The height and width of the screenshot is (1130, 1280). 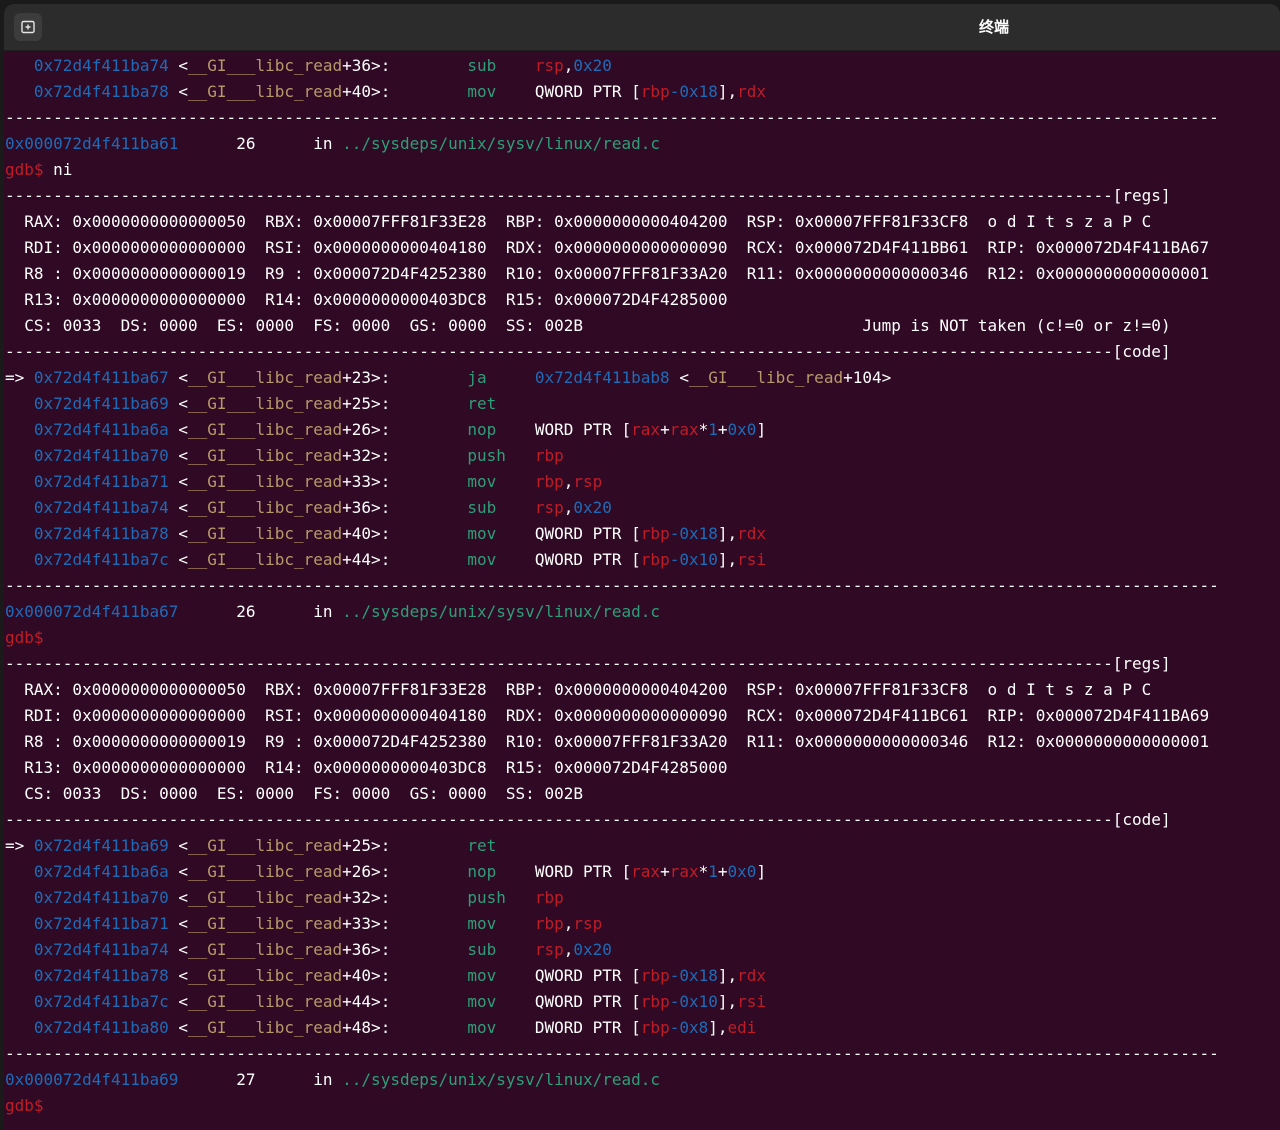 I want to click on terminal-text: WORD PTR [, so click(x=564, y=871).